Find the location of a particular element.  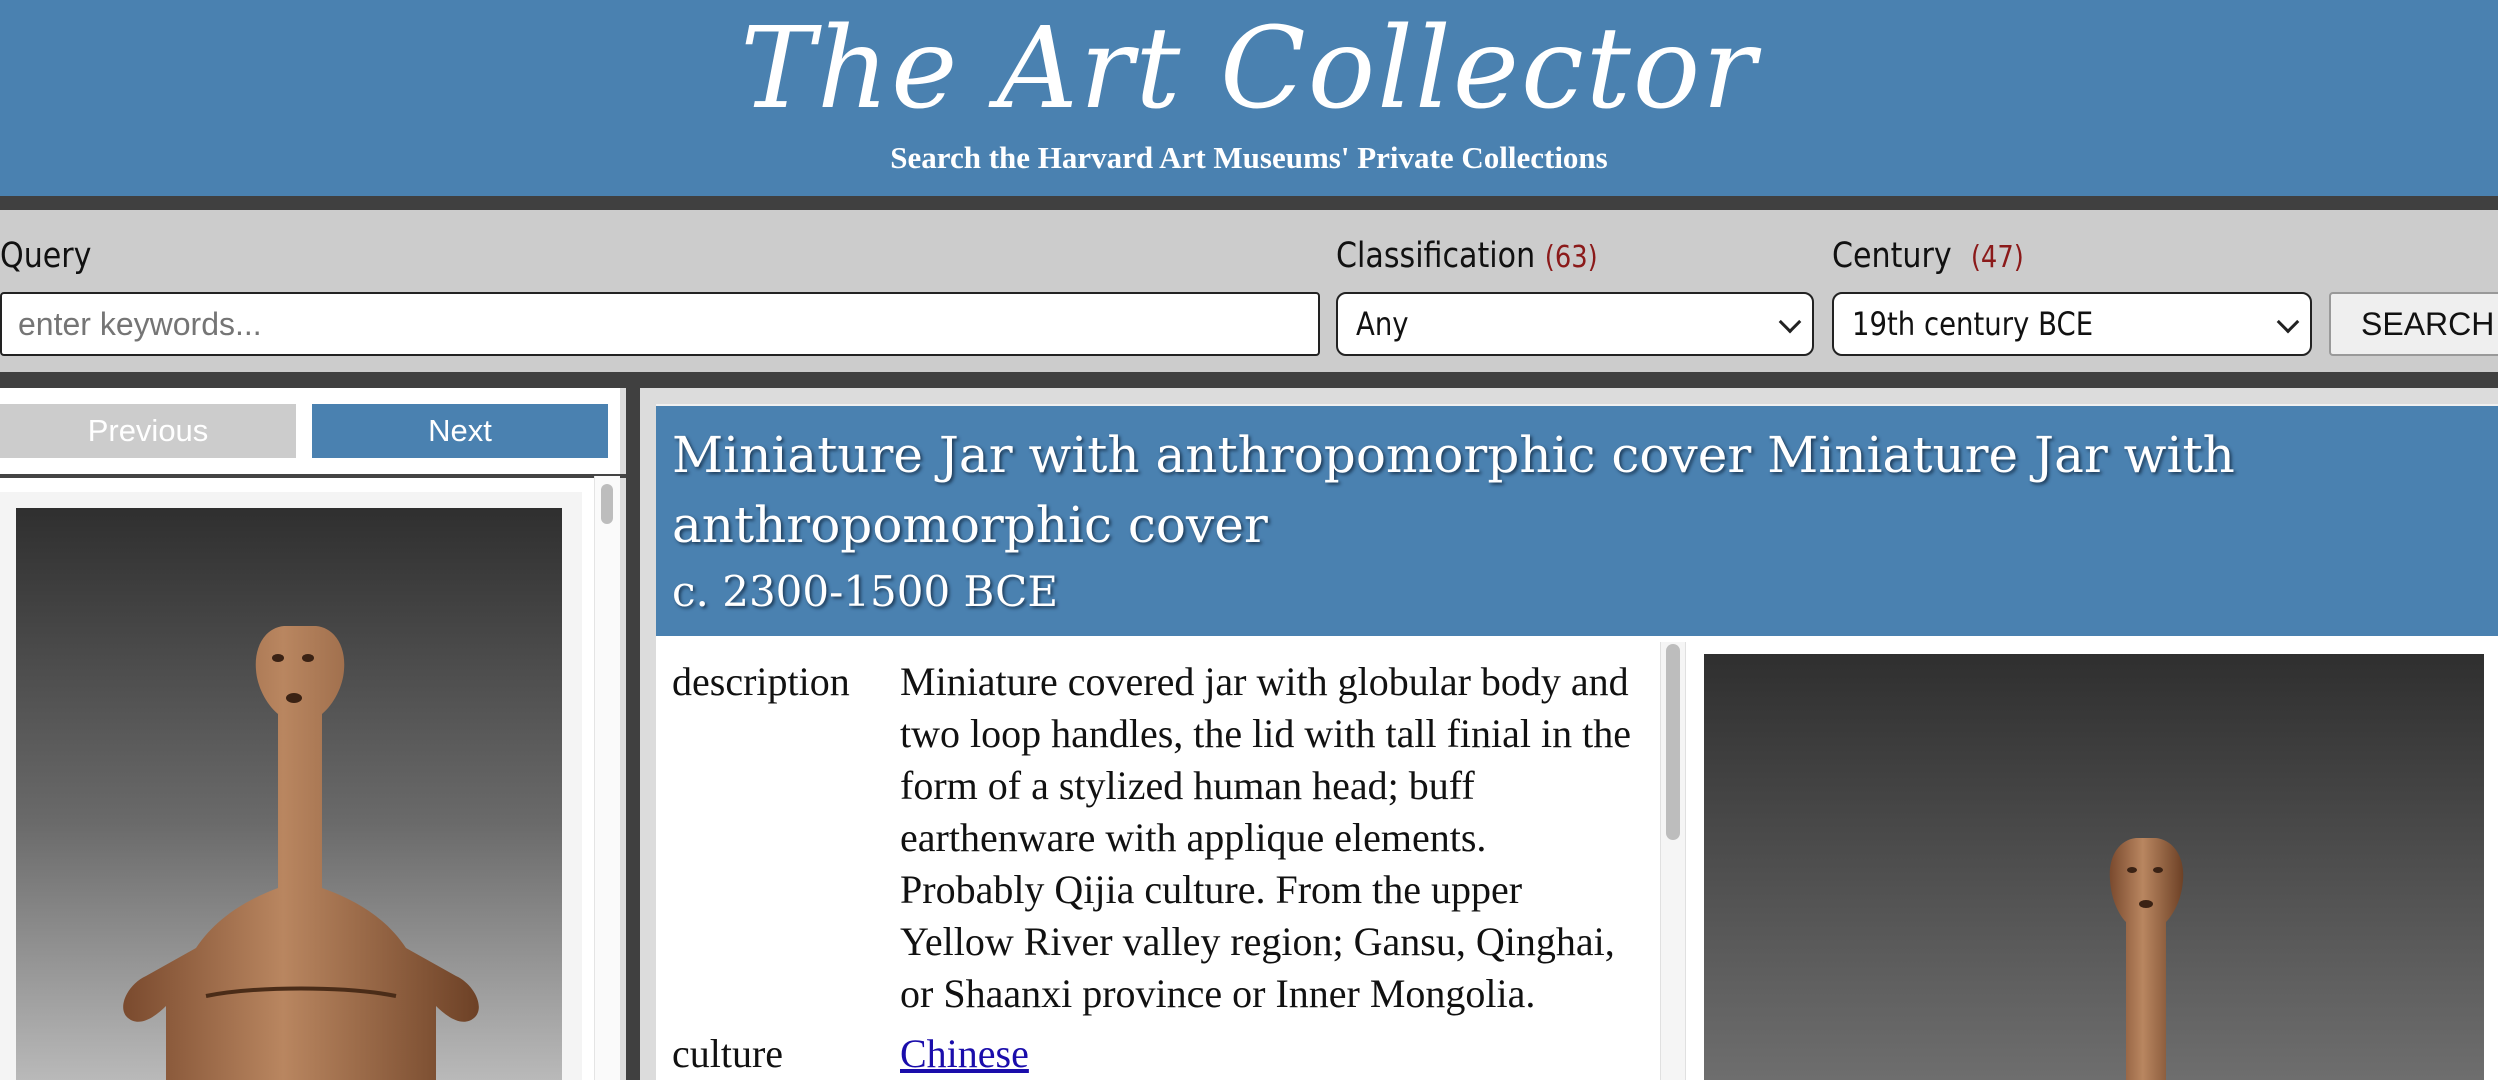

century-select: 19th century BCE is located at coordinates (2072, 324).